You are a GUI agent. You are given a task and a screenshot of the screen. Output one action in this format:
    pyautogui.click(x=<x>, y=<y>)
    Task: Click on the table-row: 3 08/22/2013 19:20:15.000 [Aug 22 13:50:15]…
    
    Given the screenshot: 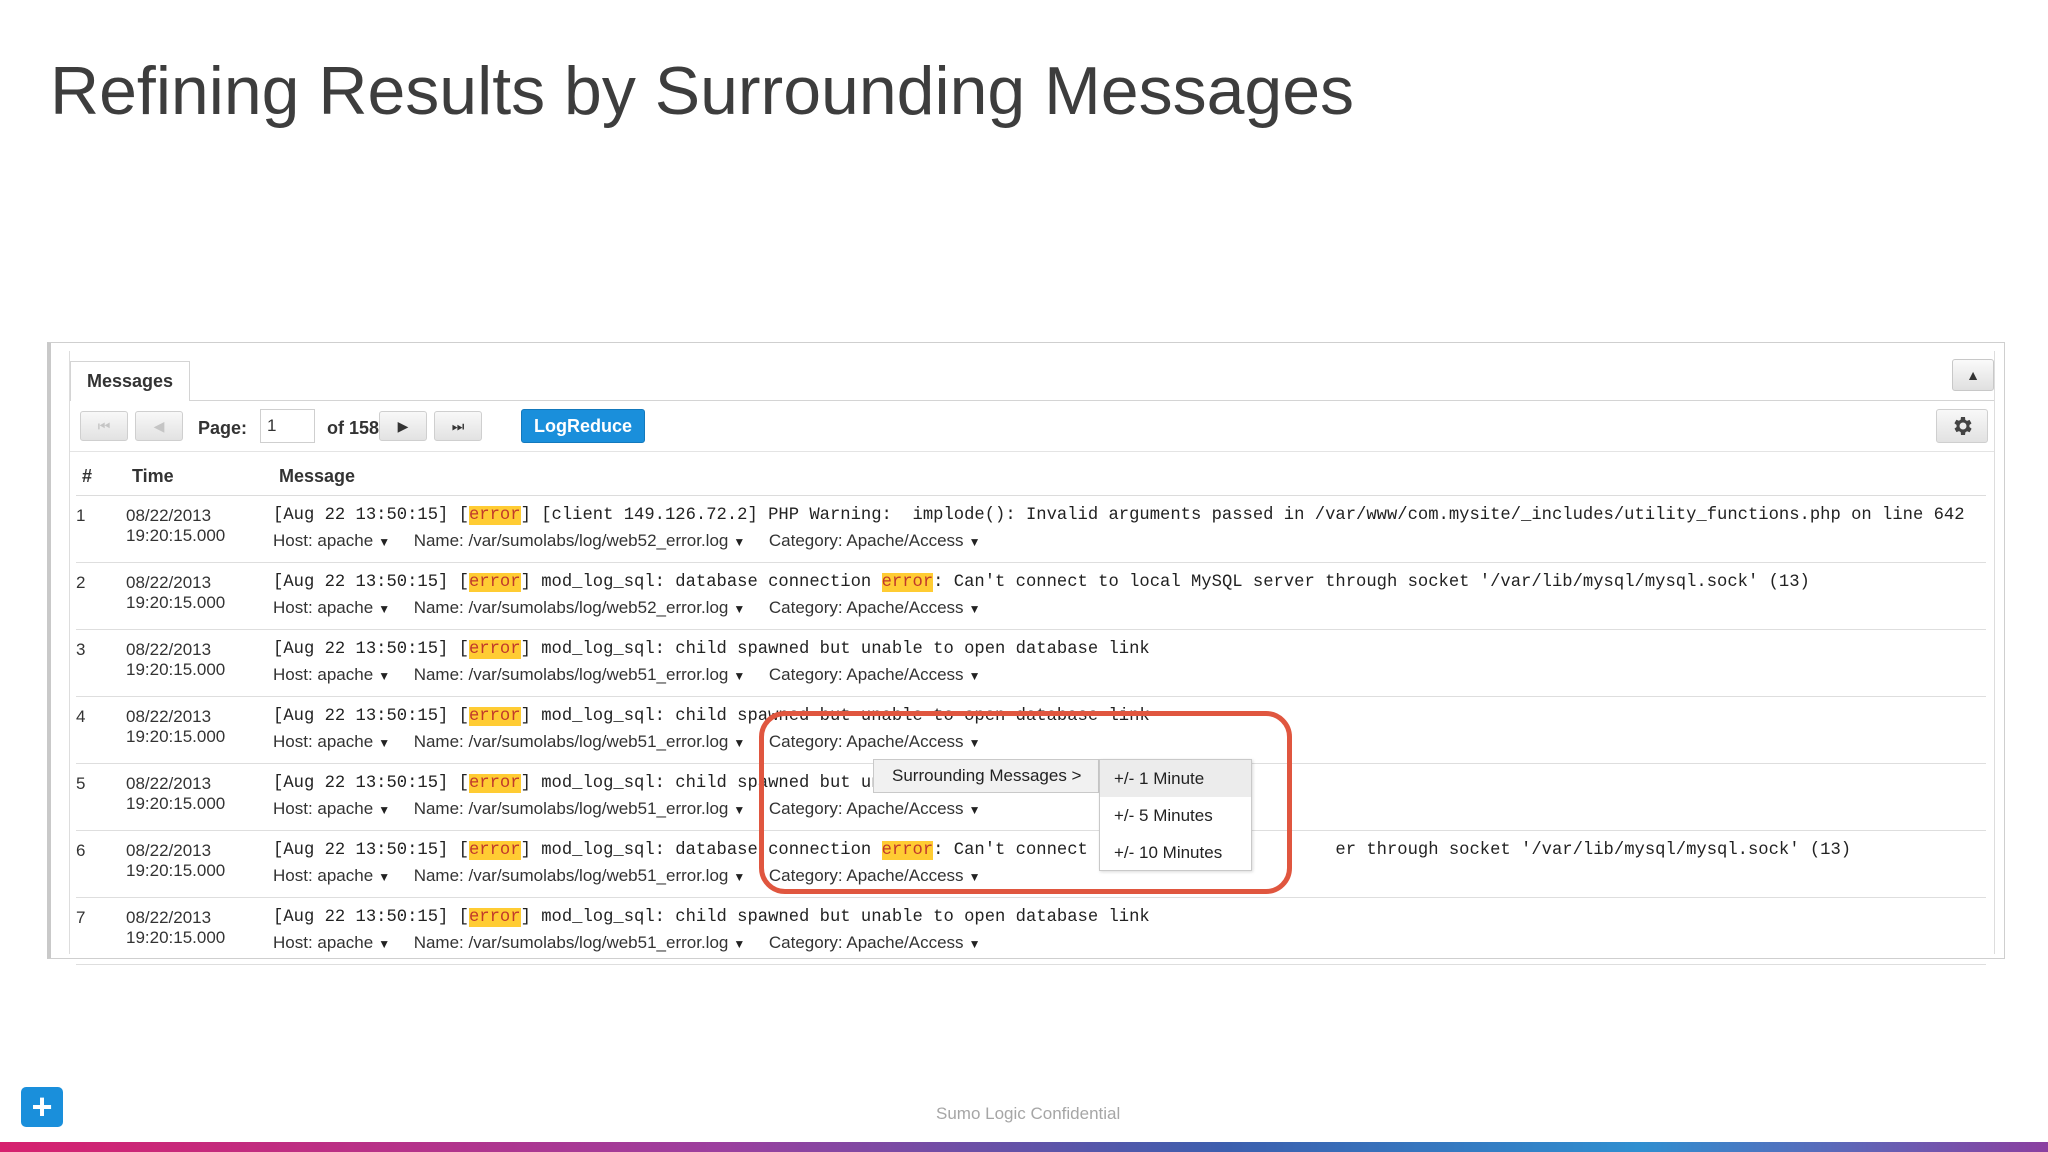 What is the action you would take?
    pyautogui.click(x=1031, y=663)
    